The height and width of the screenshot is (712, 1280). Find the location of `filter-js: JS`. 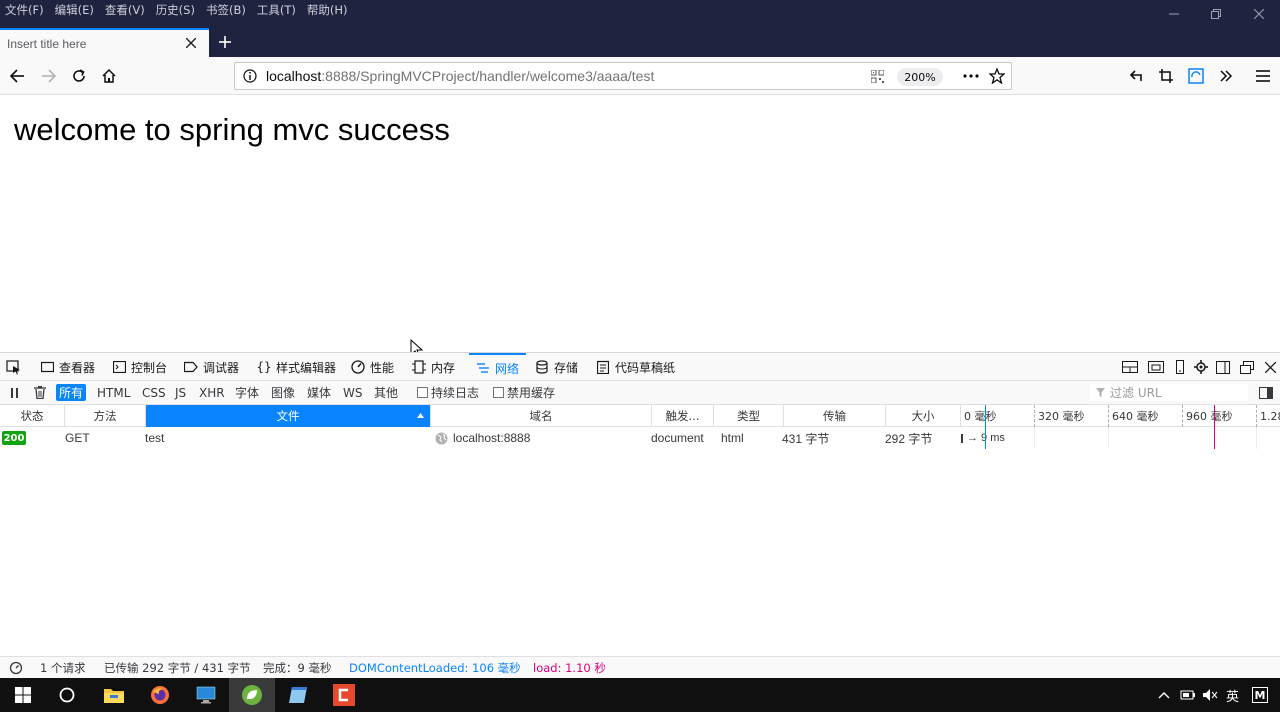

filter-js: JS is located at coordinates (180, 392).